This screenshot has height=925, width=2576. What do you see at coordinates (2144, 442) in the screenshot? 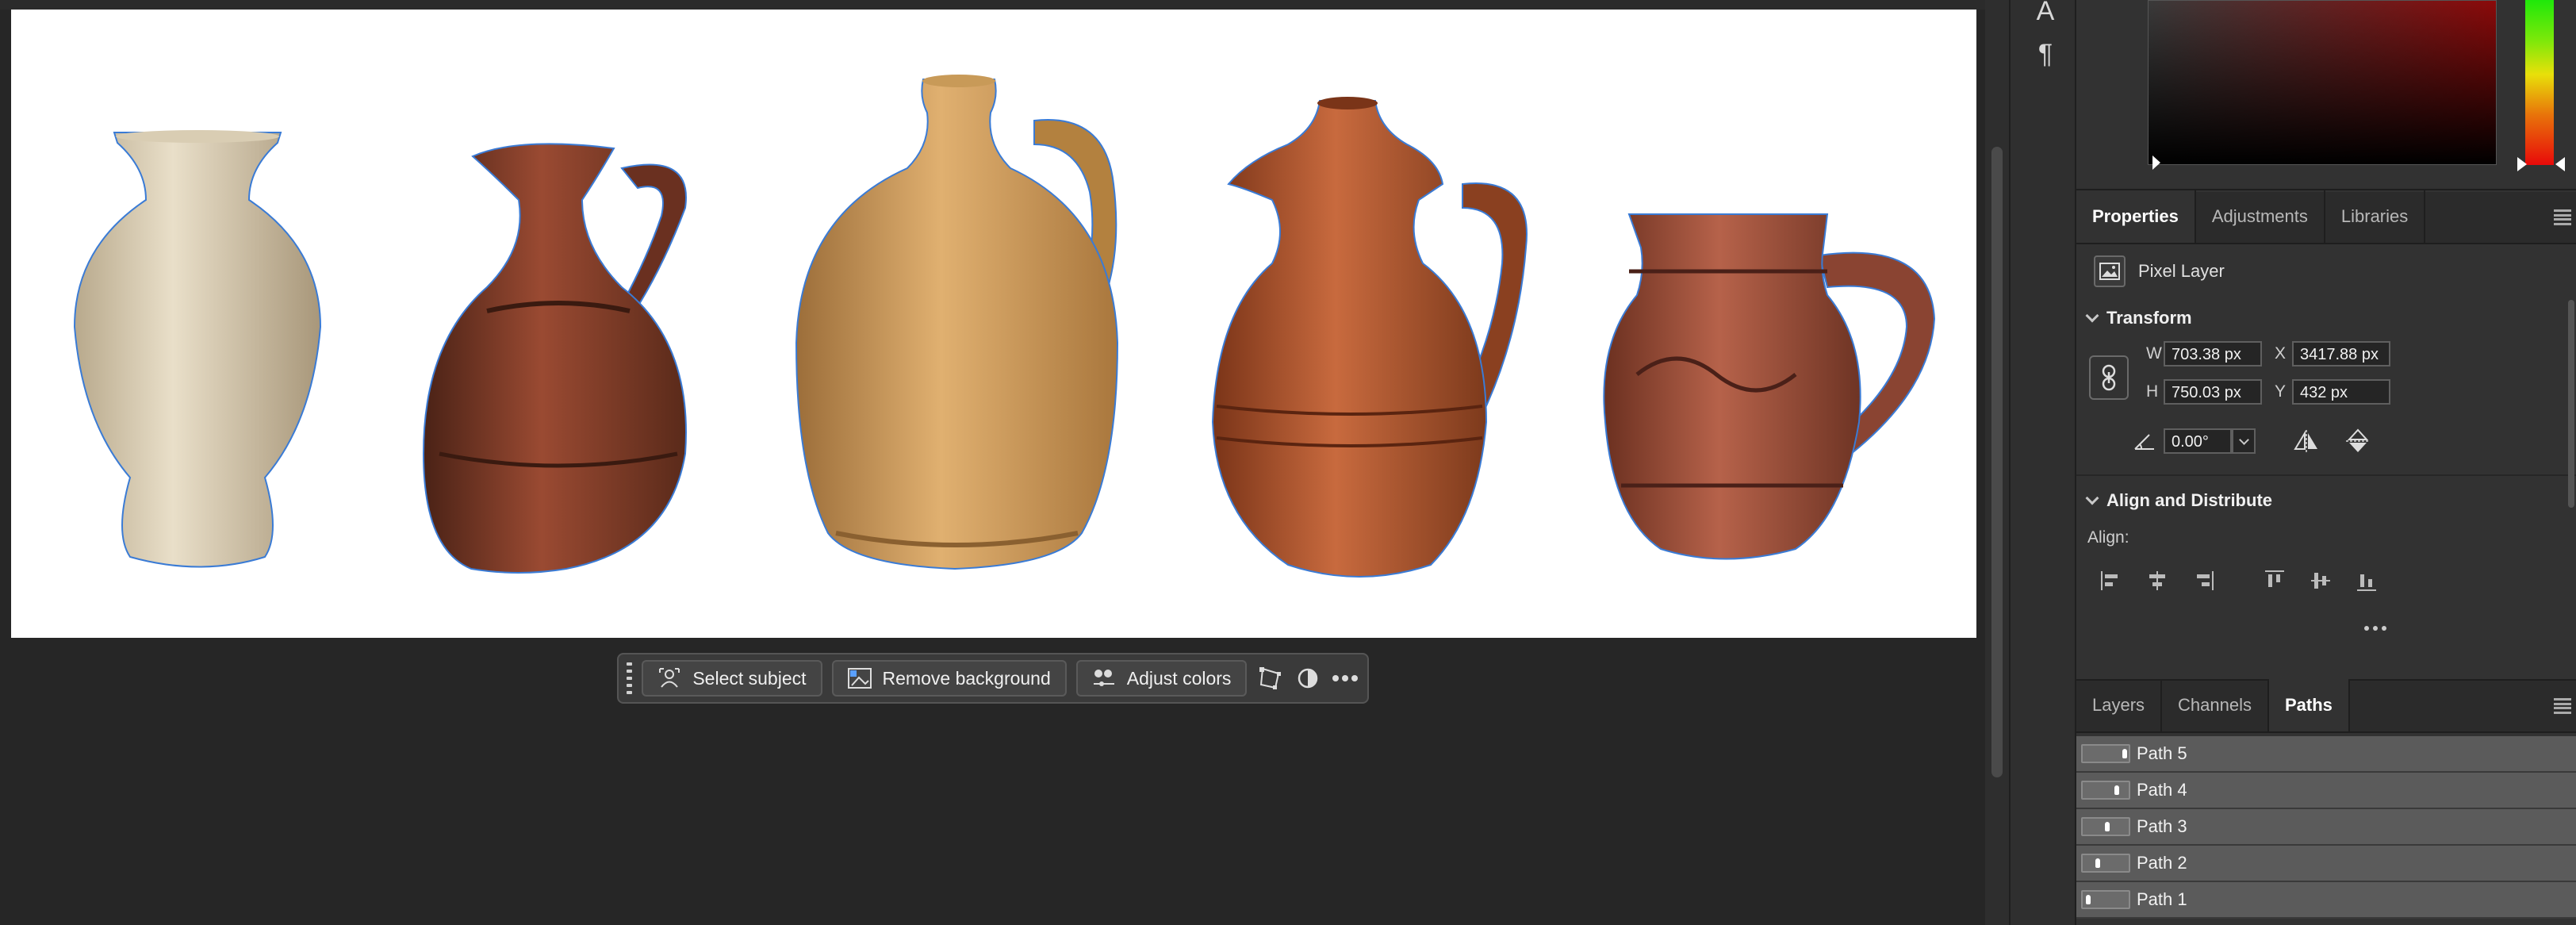
I see `angle-icon` at bounding box center [2144, 442].